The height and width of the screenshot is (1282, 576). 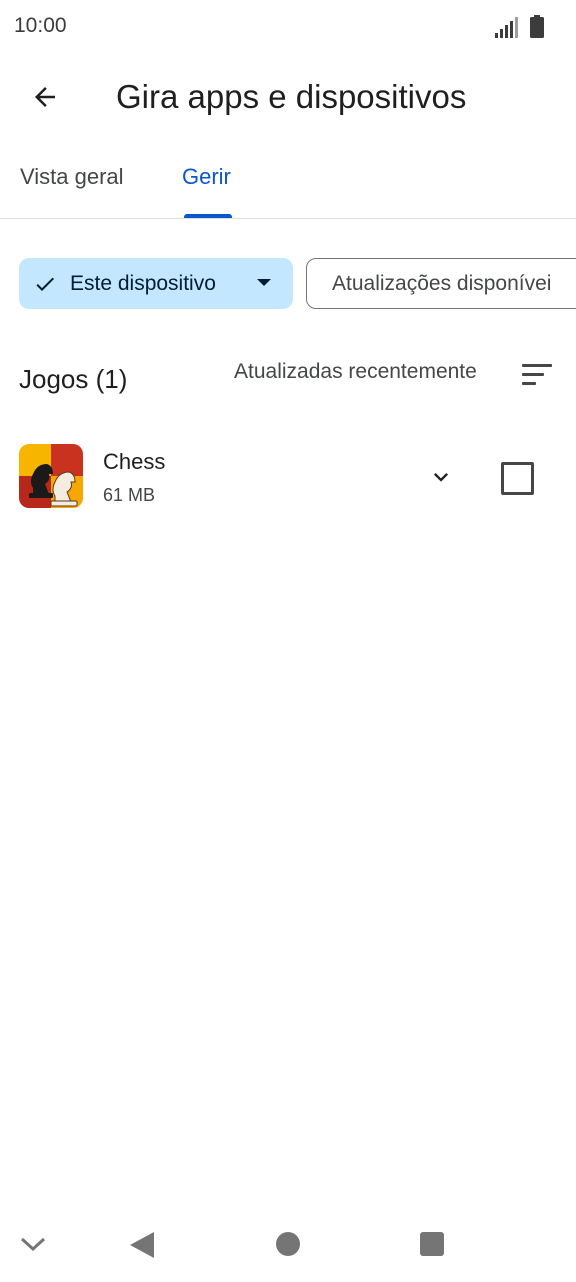 I want to click on app-size: 61 MB, so click(x=129, y=495).